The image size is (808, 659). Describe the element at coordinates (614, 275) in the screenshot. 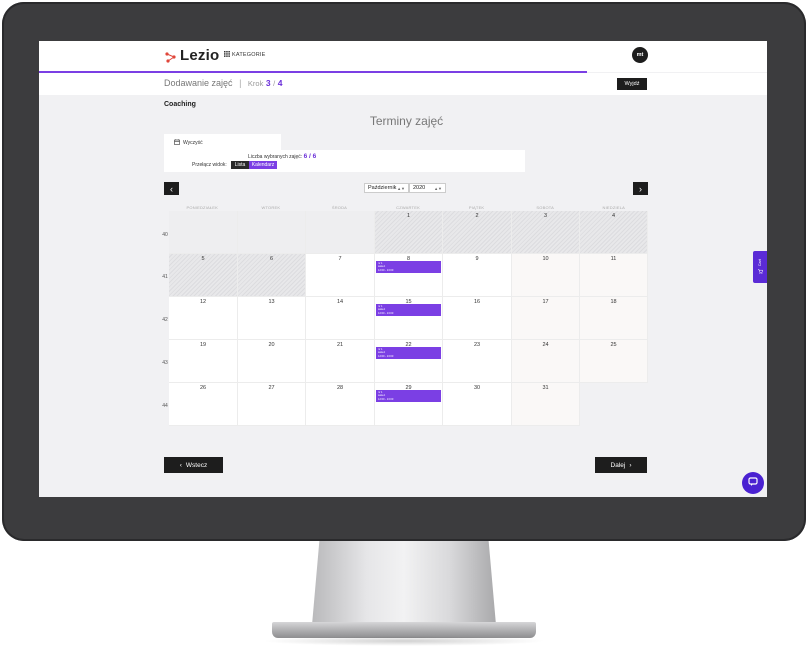

I see `day-cell-weekend: 11` at that location.